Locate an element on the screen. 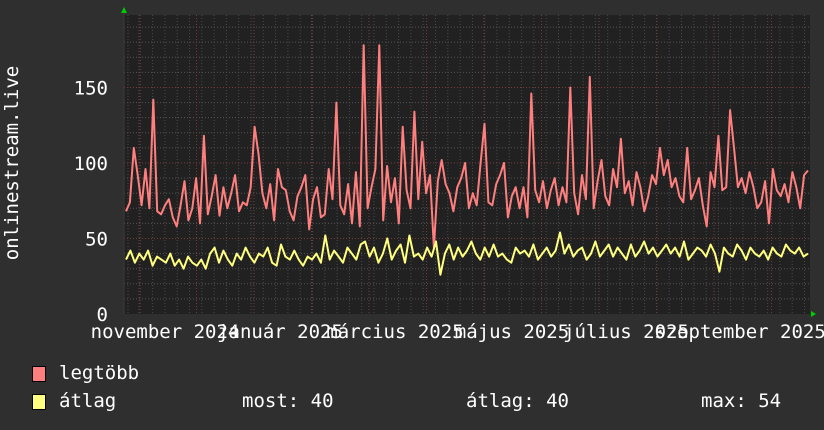  x-tick-label: szeptember 2025 is located at coordinates (739, 332).